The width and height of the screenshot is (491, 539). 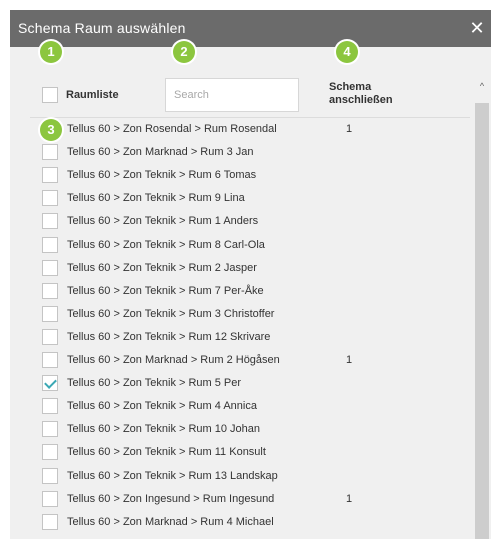 What do you see at coordinates (51, 130) in the screenshot?
I see `callout-badge-3: 3` at bounding box center [51, 130].